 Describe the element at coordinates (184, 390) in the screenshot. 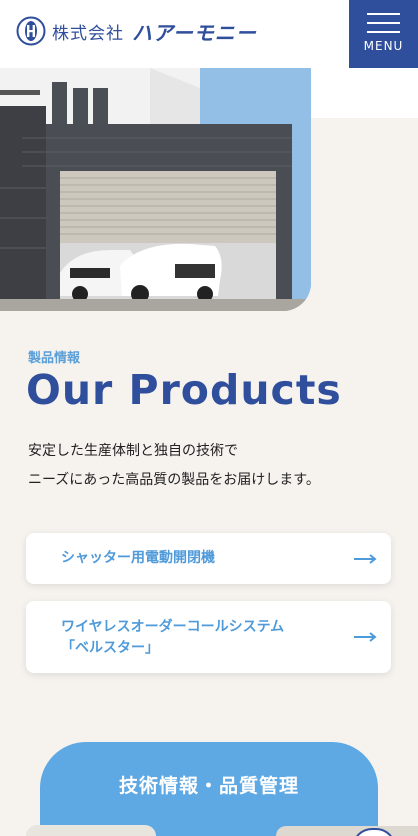

I see `section-title: Our Products` at that location.